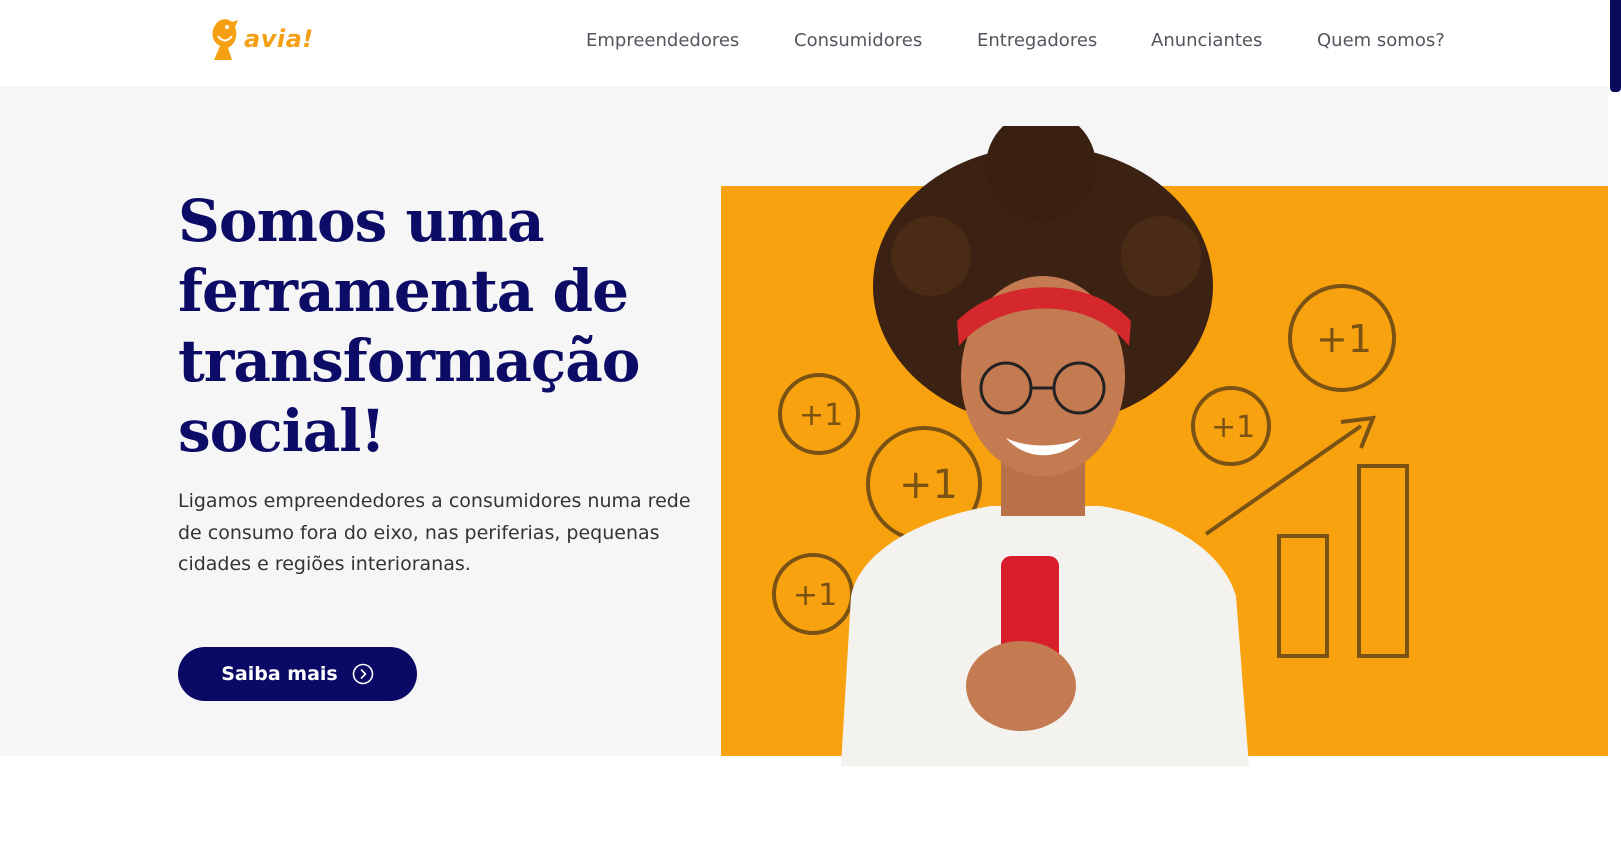 The height and width of the screenshot is (852, 1621). I want to click on headline-line: transformação, so click(409, 361).